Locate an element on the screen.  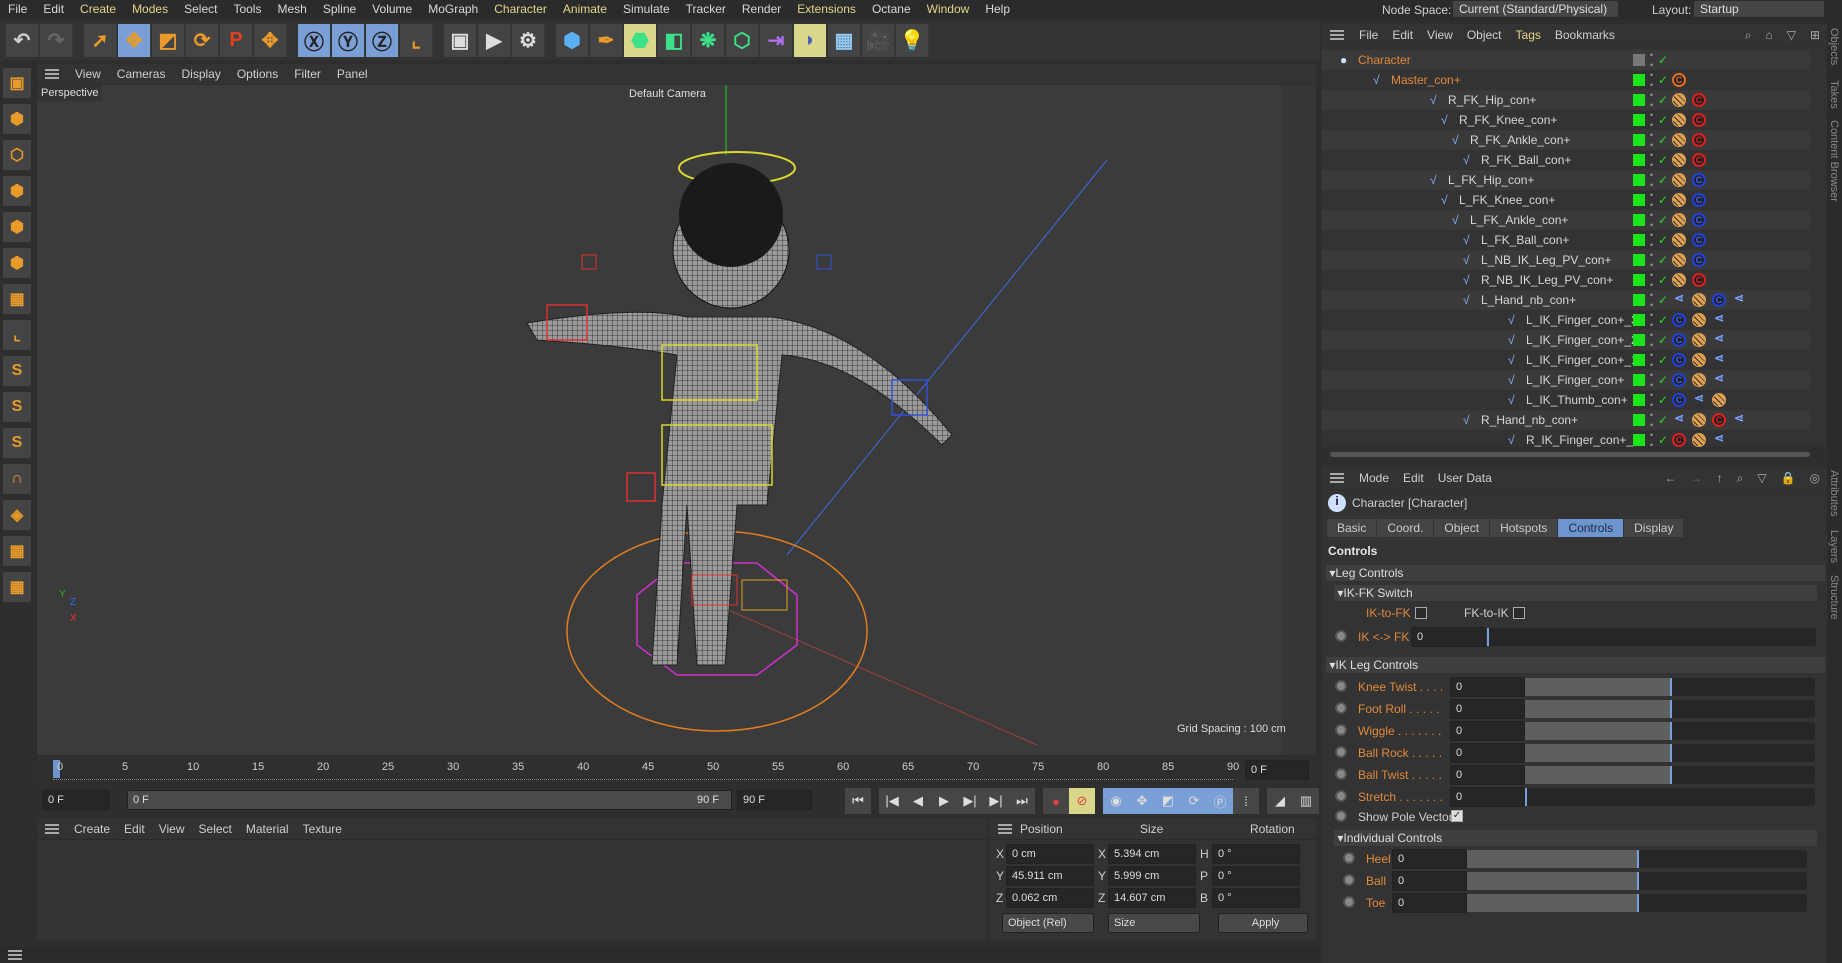
material-menu-select: Select is located at coordinates (215, 829).